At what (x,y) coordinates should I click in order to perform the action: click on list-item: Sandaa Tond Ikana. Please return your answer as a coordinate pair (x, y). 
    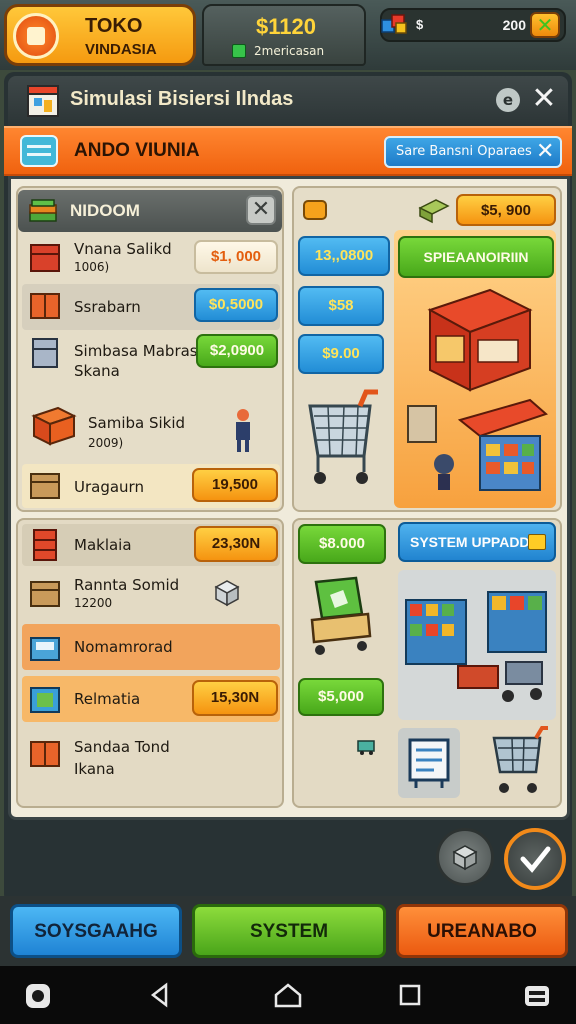
    Looking at the image, I should click on (151, 756).